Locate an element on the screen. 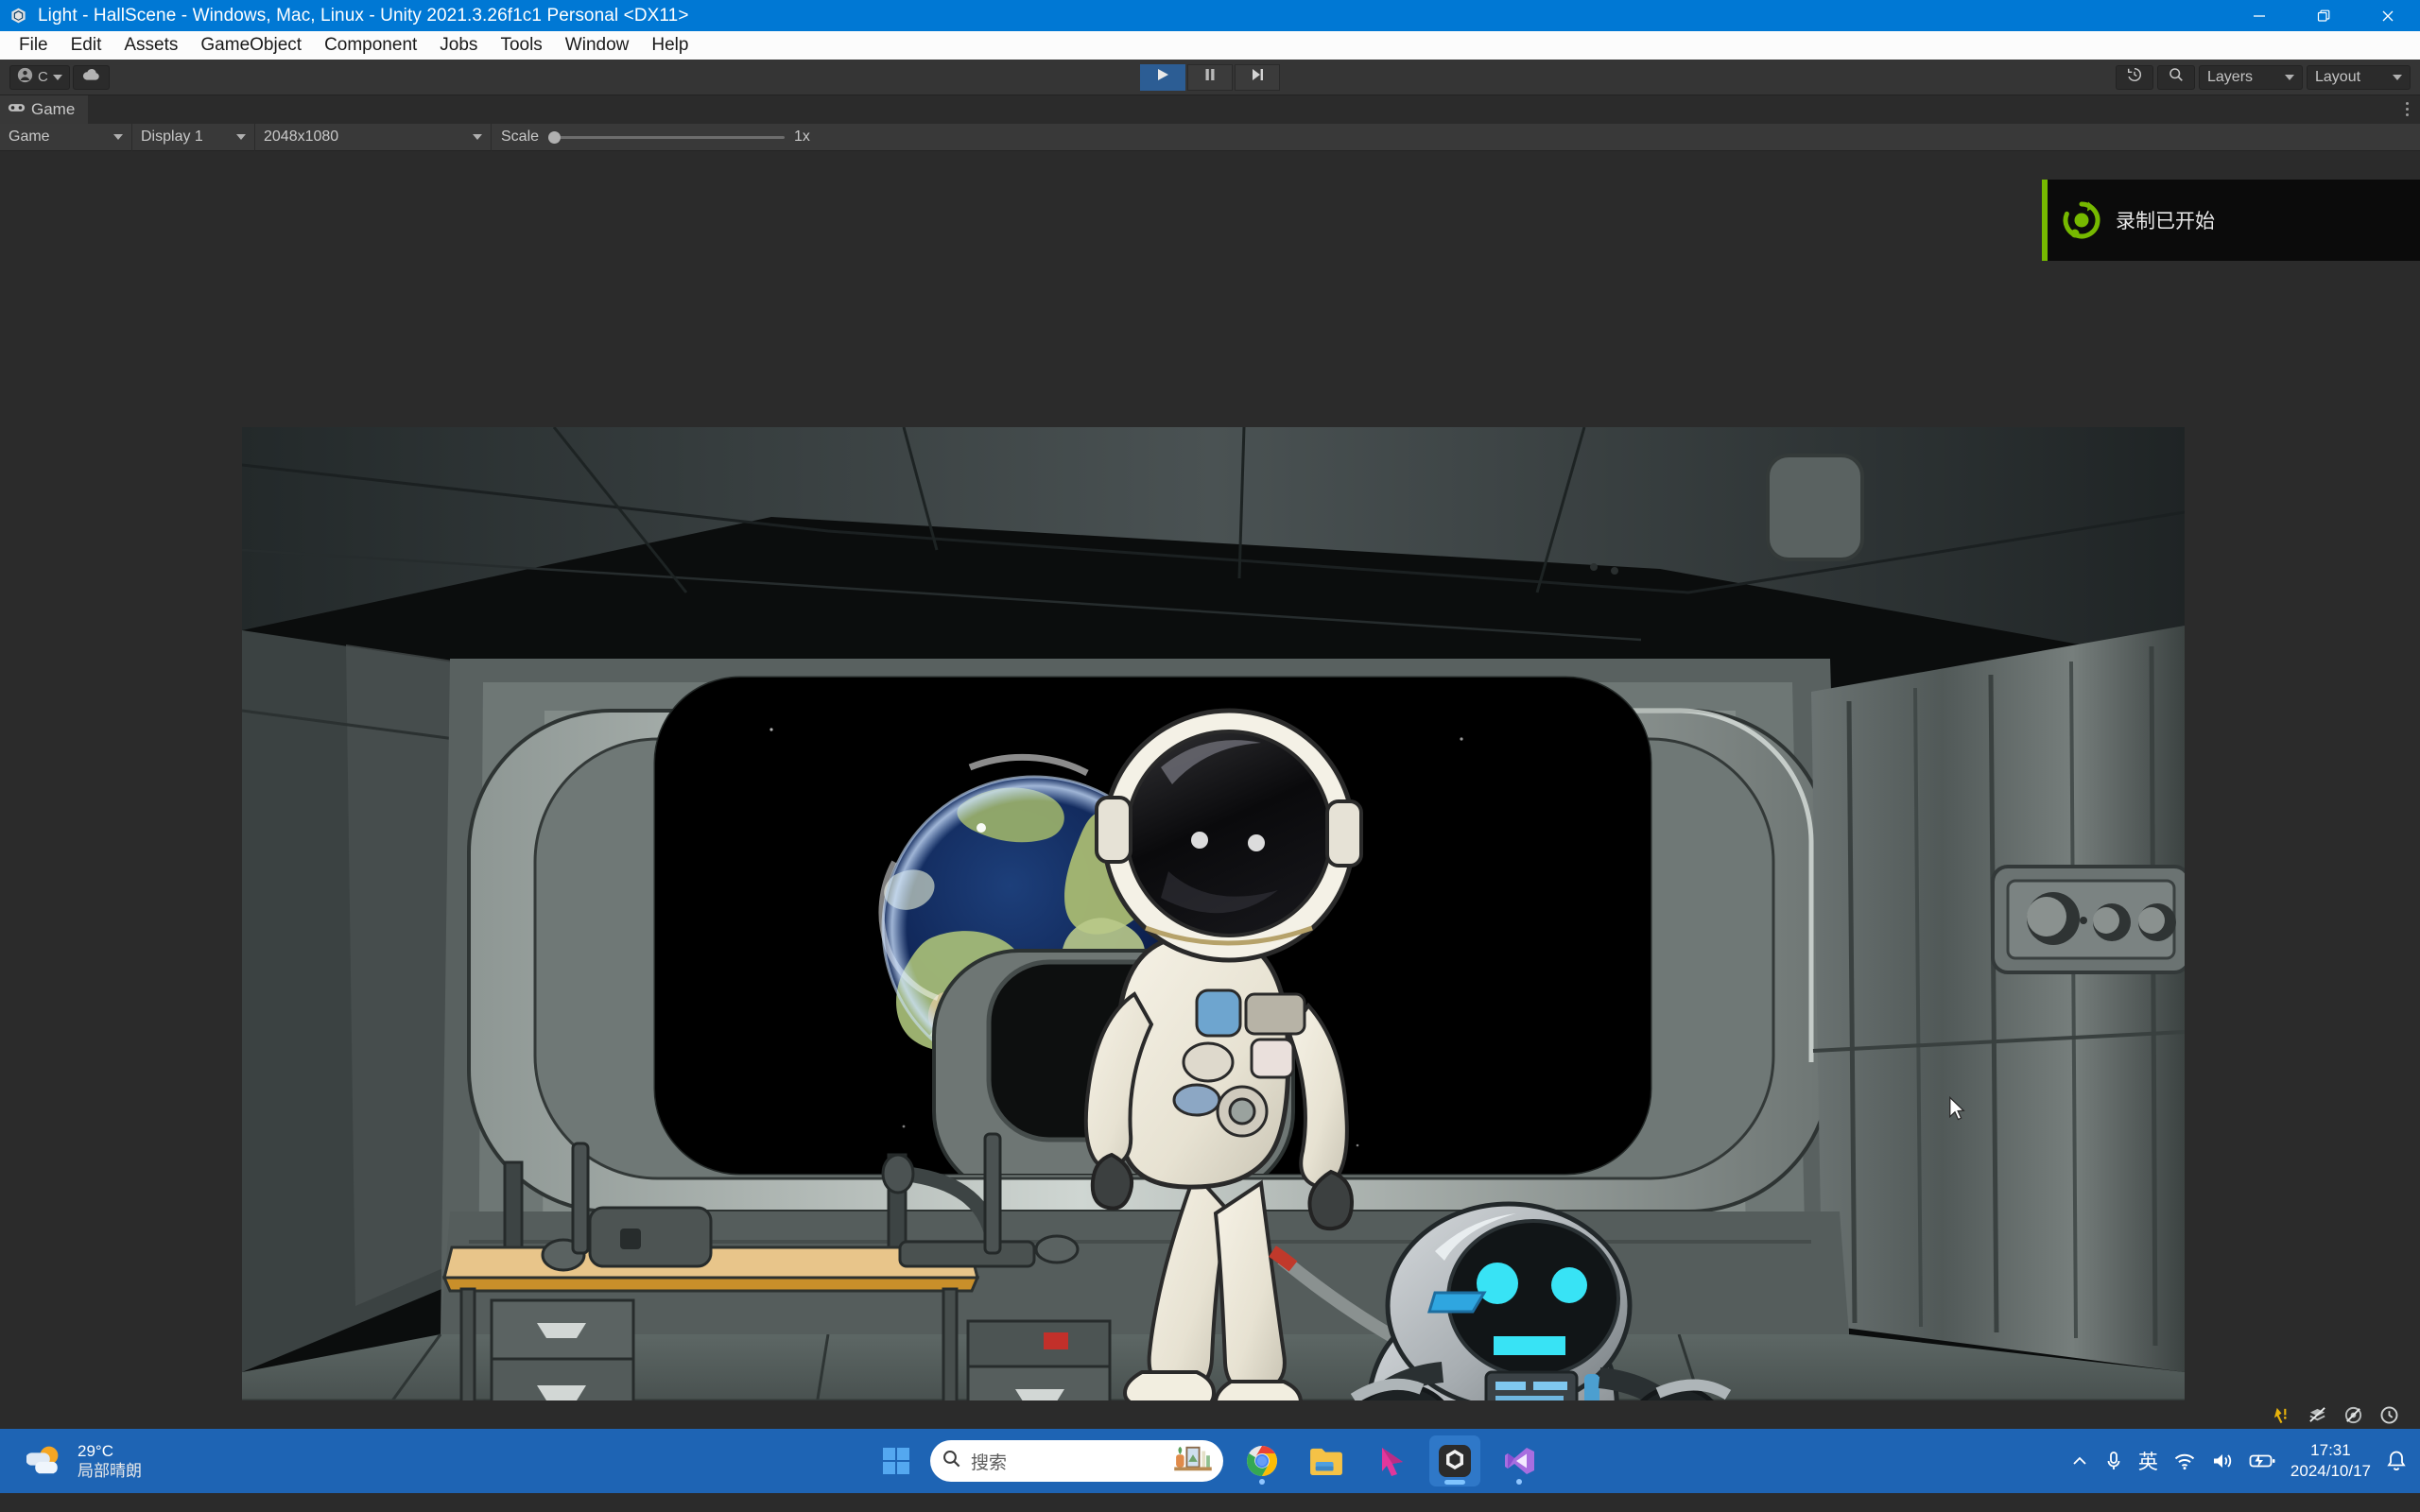 This screenshot has height=1512, width=2420. account-icon is located at coordinates (25, 77).